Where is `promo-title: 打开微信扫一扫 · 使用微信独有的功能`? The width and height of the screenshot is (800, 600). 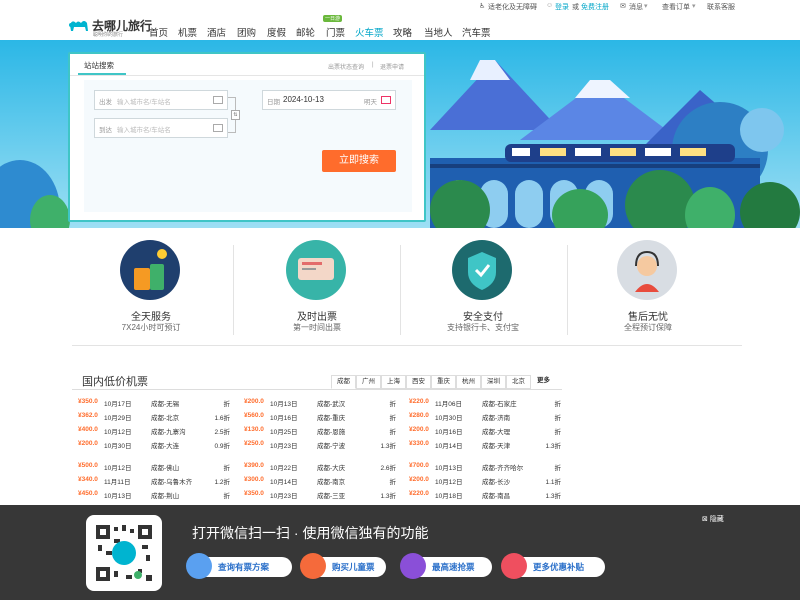
promo-title: 打开微信扫一扫 · 使用微信独有的功能 is located at coordinates (310, 533).